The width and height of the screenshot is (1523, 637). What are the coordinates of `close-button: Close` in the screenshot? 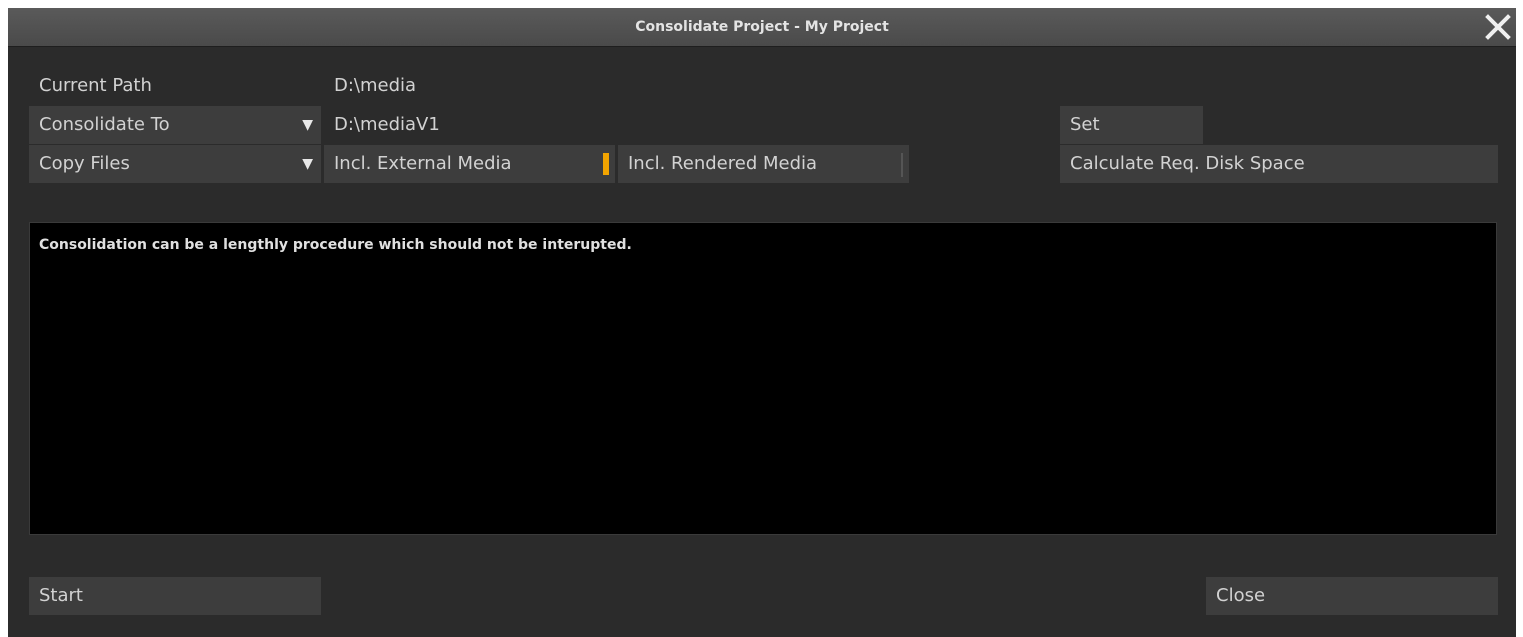 It's located at (1352, 596).